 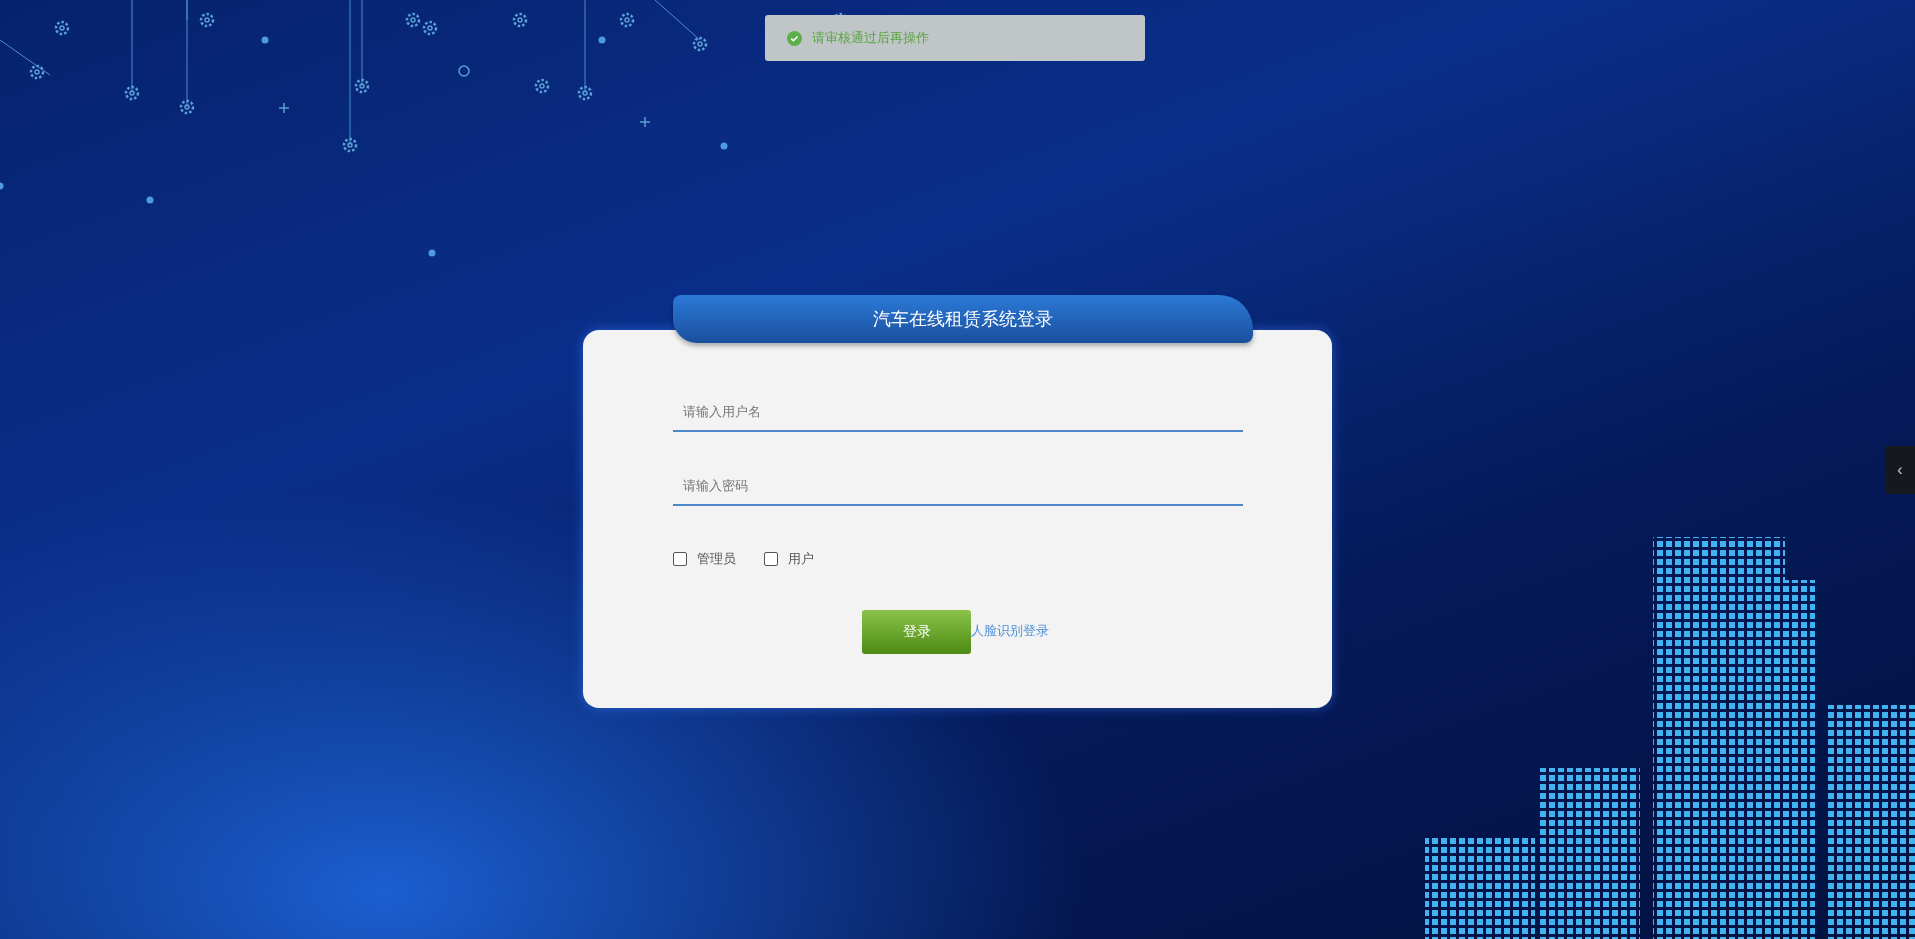 I want to click on check-circle-icon, so click(x=794, y=38).